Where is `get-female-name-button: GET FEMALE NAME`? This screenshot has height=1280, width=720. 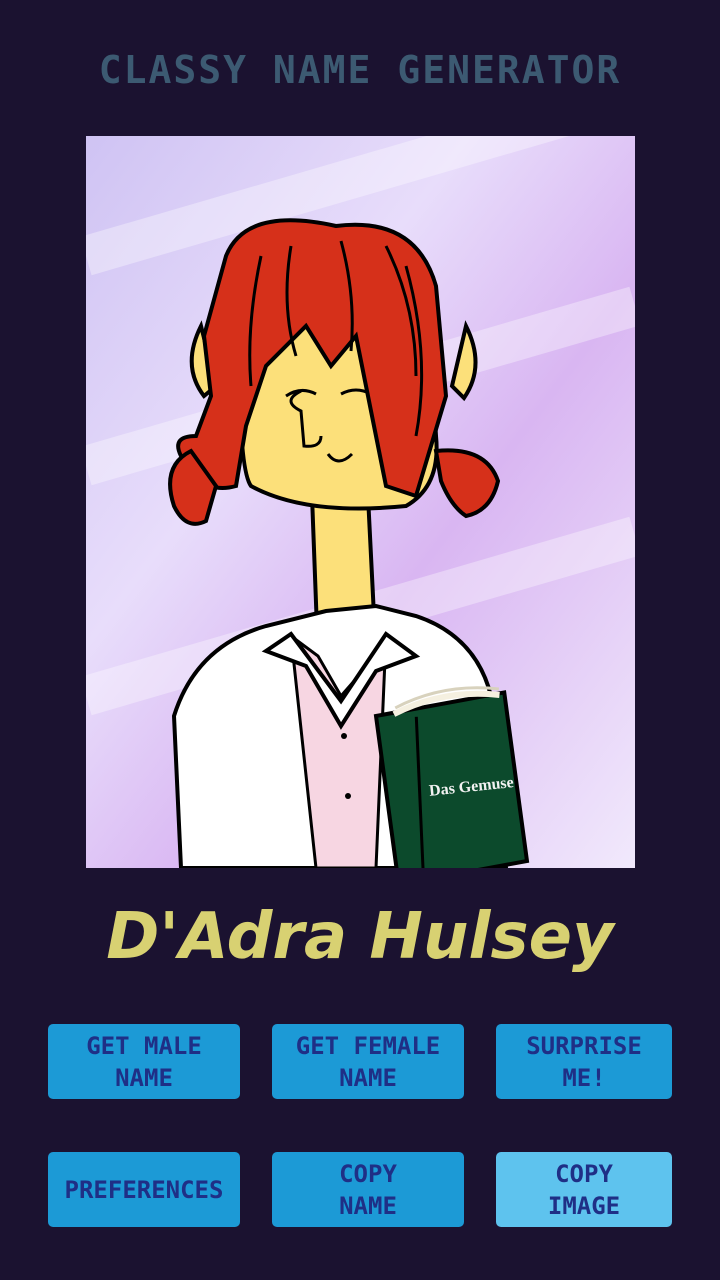 get-female-name-button: GET FEMALE NAME is located at coordinates (368, 1061).